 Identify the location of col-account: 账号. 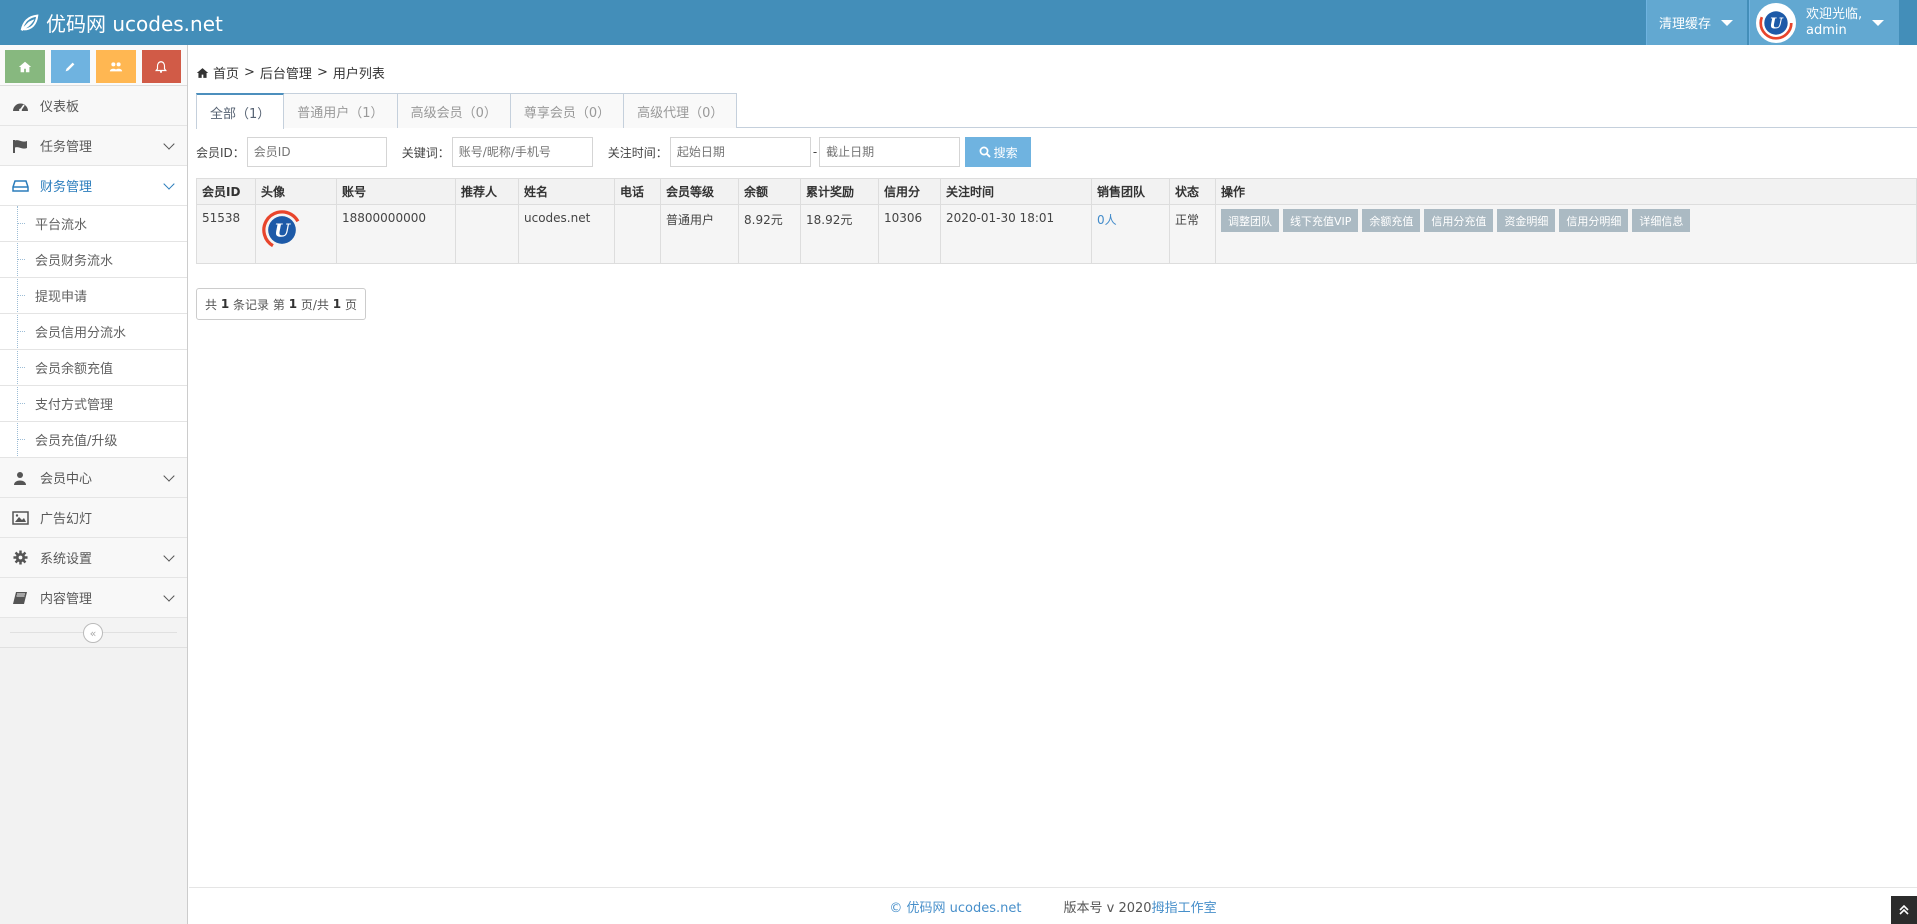
(396, 191).